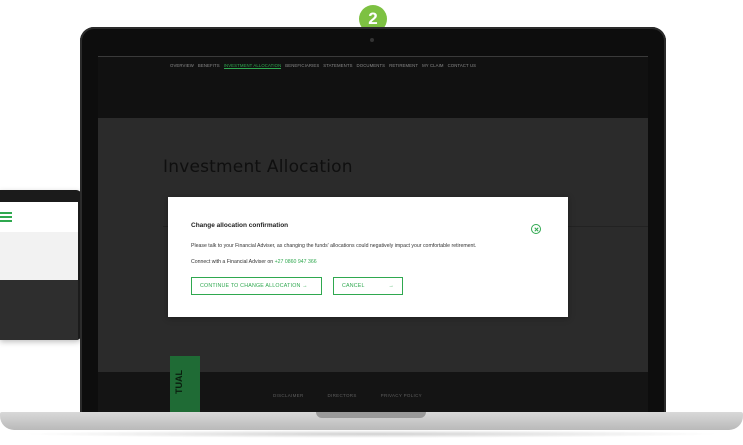  I want to click on mobile-header, so click(39, 217).